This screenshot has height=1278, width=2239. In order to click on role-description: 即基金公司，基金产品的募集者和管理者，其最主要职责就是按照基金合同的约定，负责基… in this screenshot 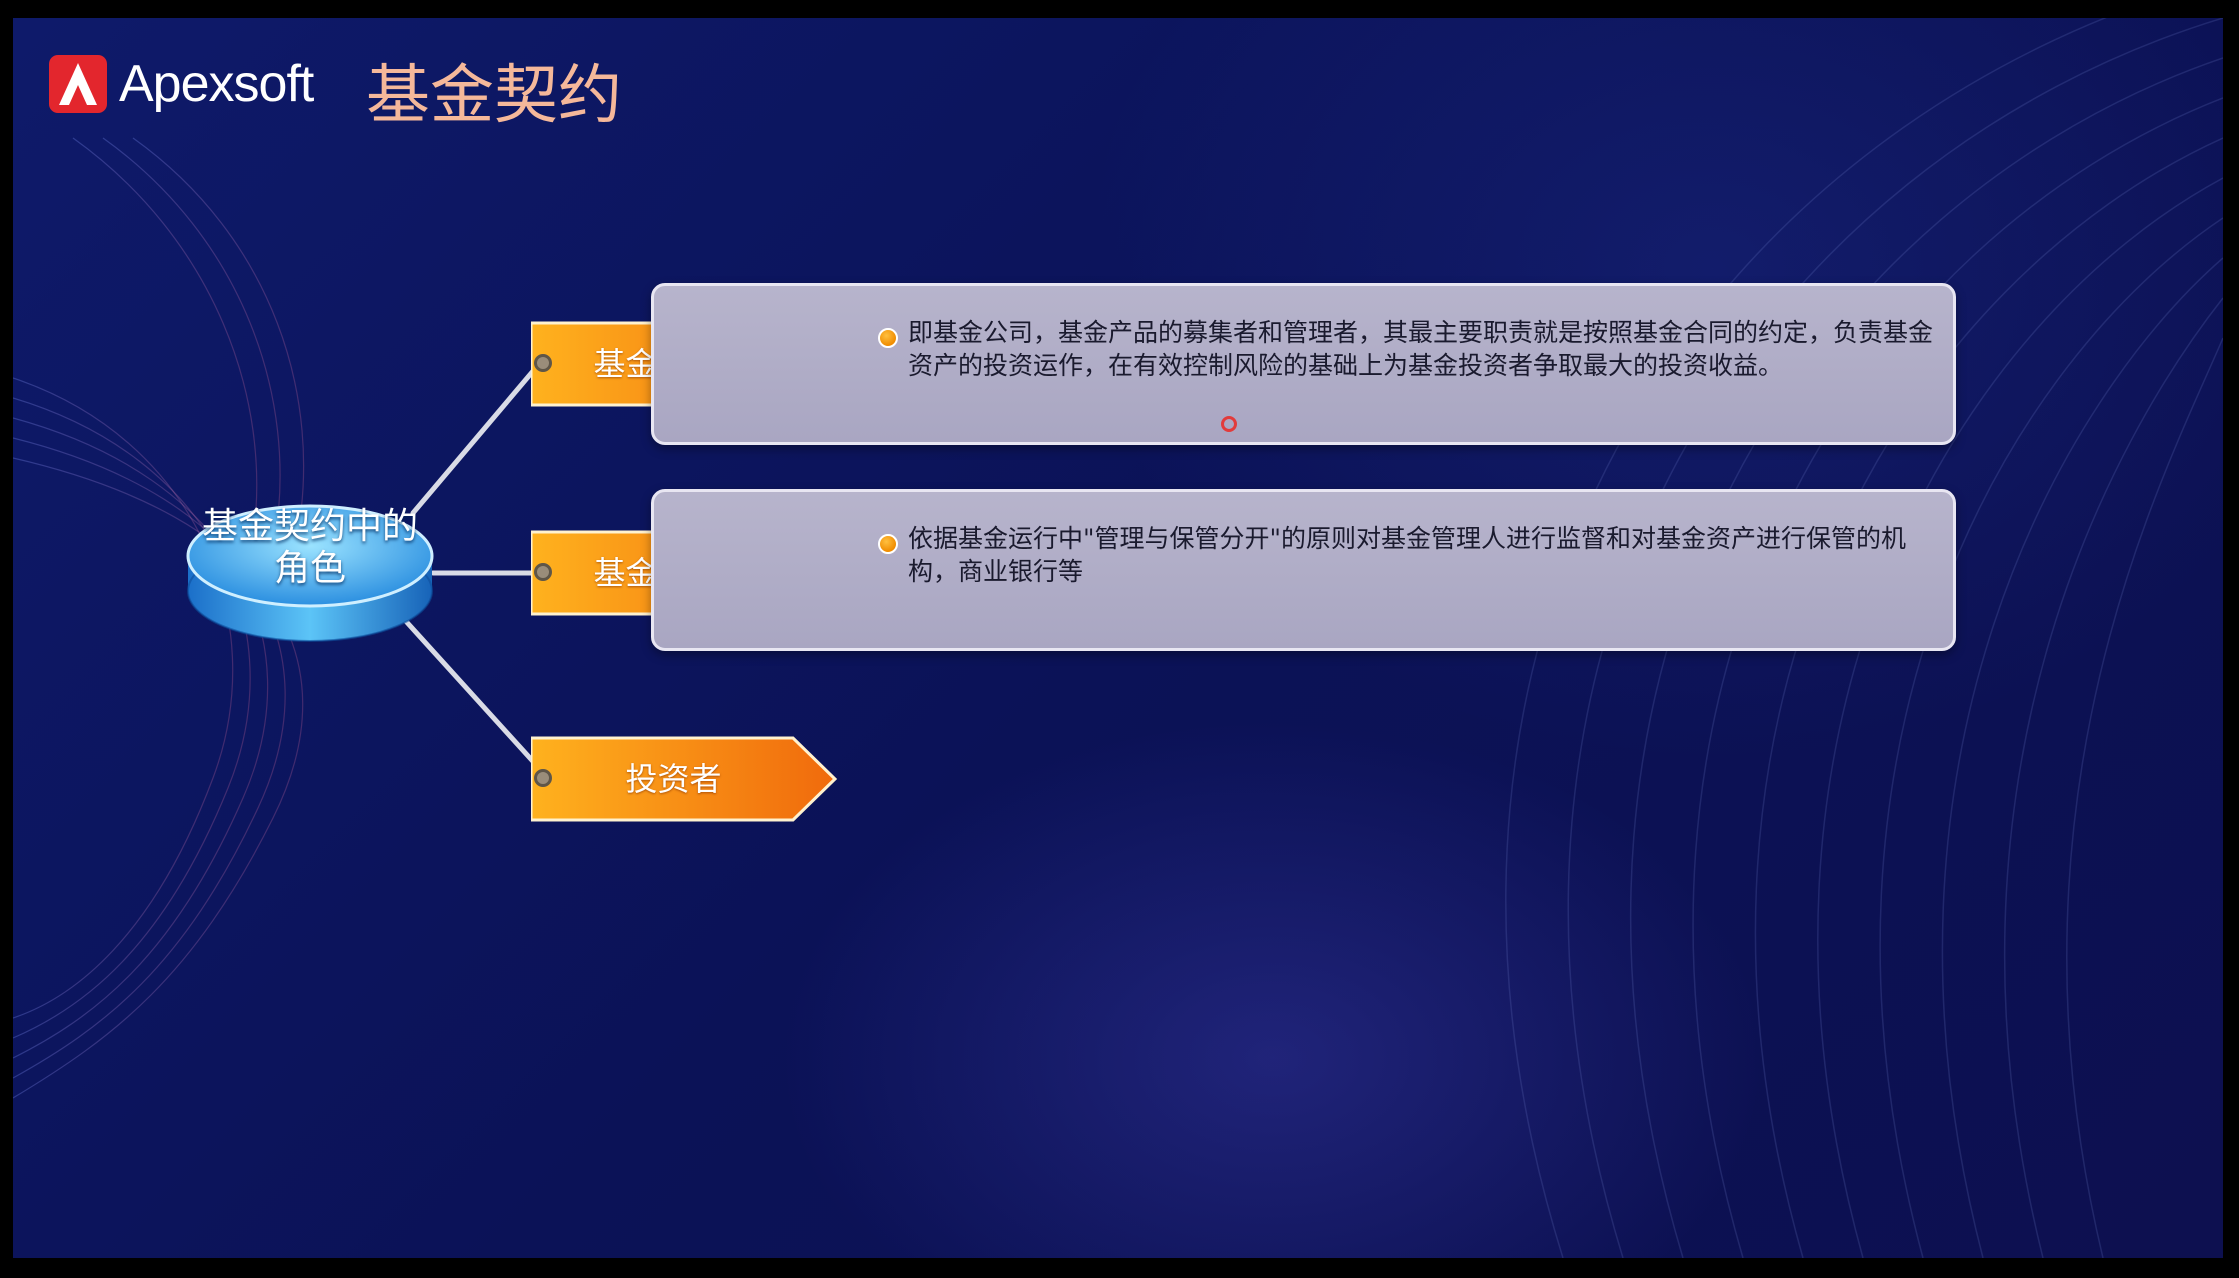, I will do `click(1421, 349)`.